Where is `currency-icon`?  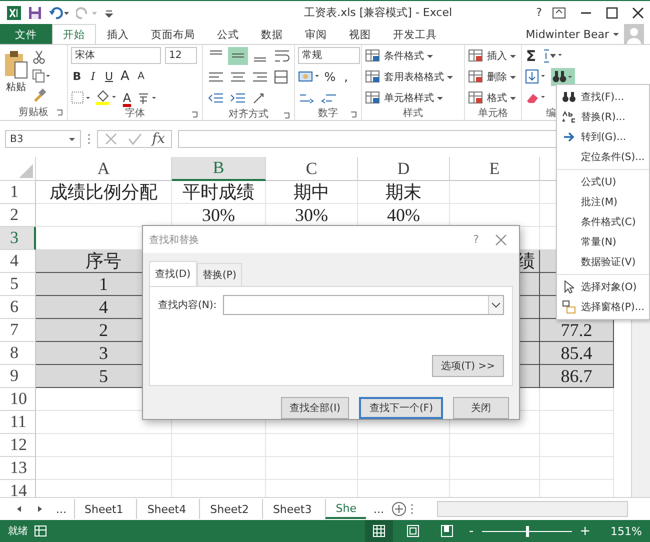 currency-icon is located at coordinates (309, 76).